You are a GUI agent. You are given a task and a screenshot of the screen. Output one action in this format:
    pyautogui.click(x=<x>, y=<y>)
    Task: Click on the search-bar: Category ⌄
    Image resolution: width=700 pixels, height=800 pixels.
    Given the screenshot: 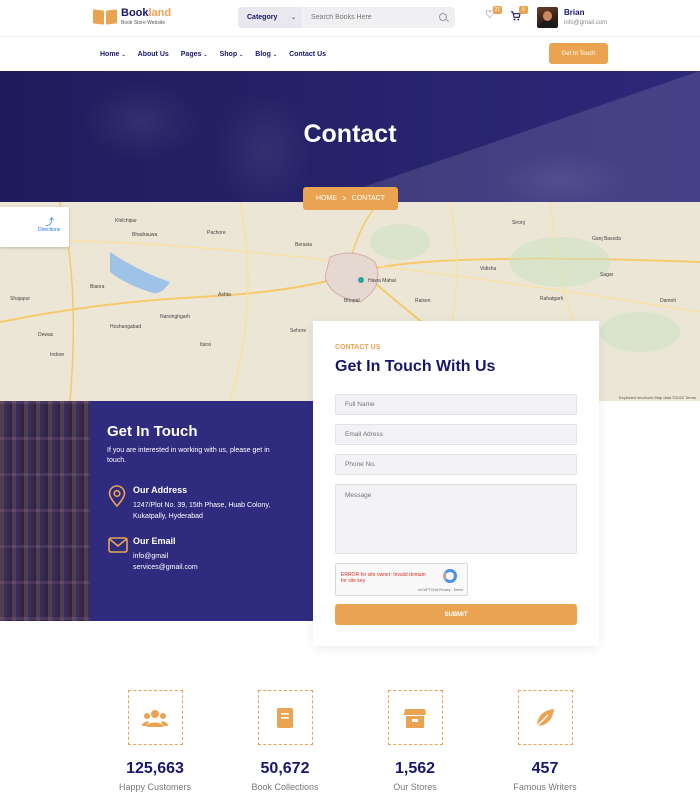 What is the action you would take?
    pyautogui.click(x=346, y=17)
    